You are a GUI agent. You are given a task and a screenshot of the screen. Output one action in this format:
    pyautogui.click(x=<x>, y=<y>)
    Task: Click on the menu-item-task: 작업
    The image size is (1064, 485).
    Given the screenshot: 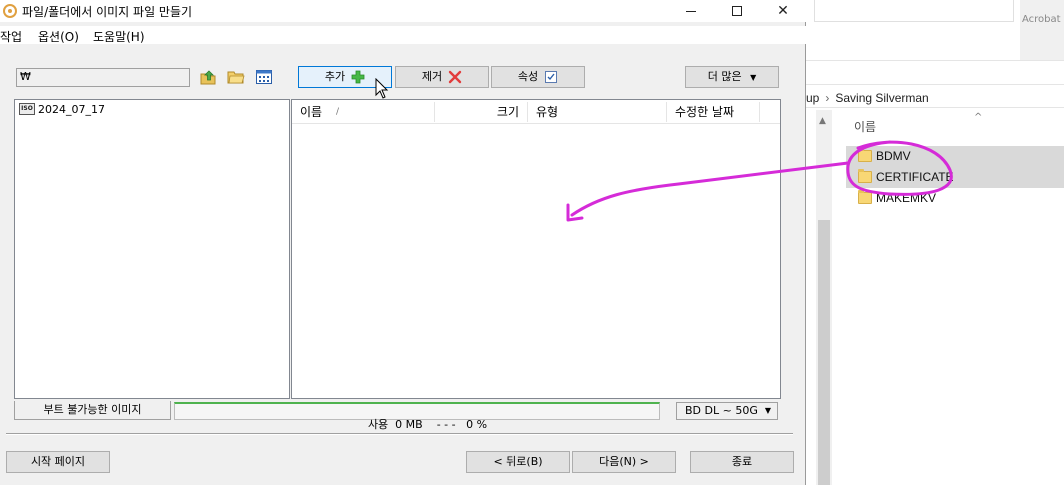 What is the action you would take?
    pyautogui.click(x=11, y=36)
    